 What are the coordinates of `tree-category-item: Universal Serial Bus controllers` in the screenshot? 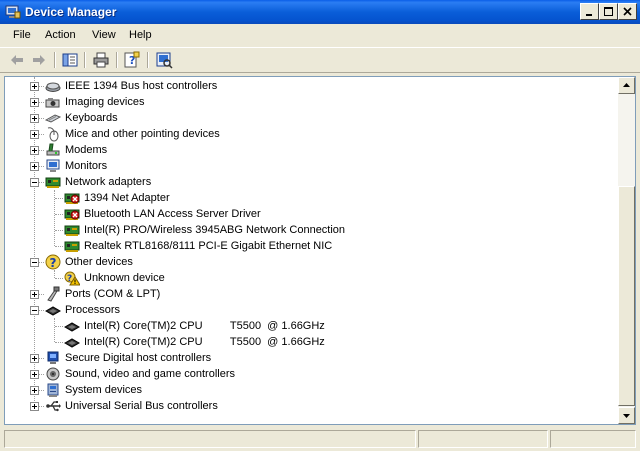 It's located at (311, 406).